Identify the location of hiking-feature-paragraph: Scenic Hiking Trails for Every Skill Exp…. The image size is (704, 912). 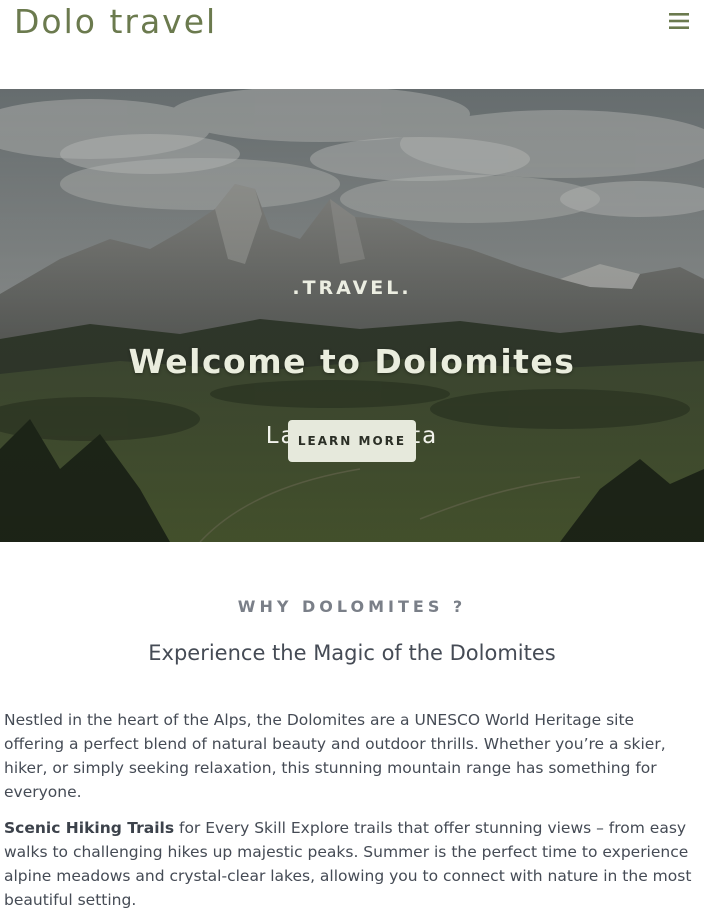
(349, 864).